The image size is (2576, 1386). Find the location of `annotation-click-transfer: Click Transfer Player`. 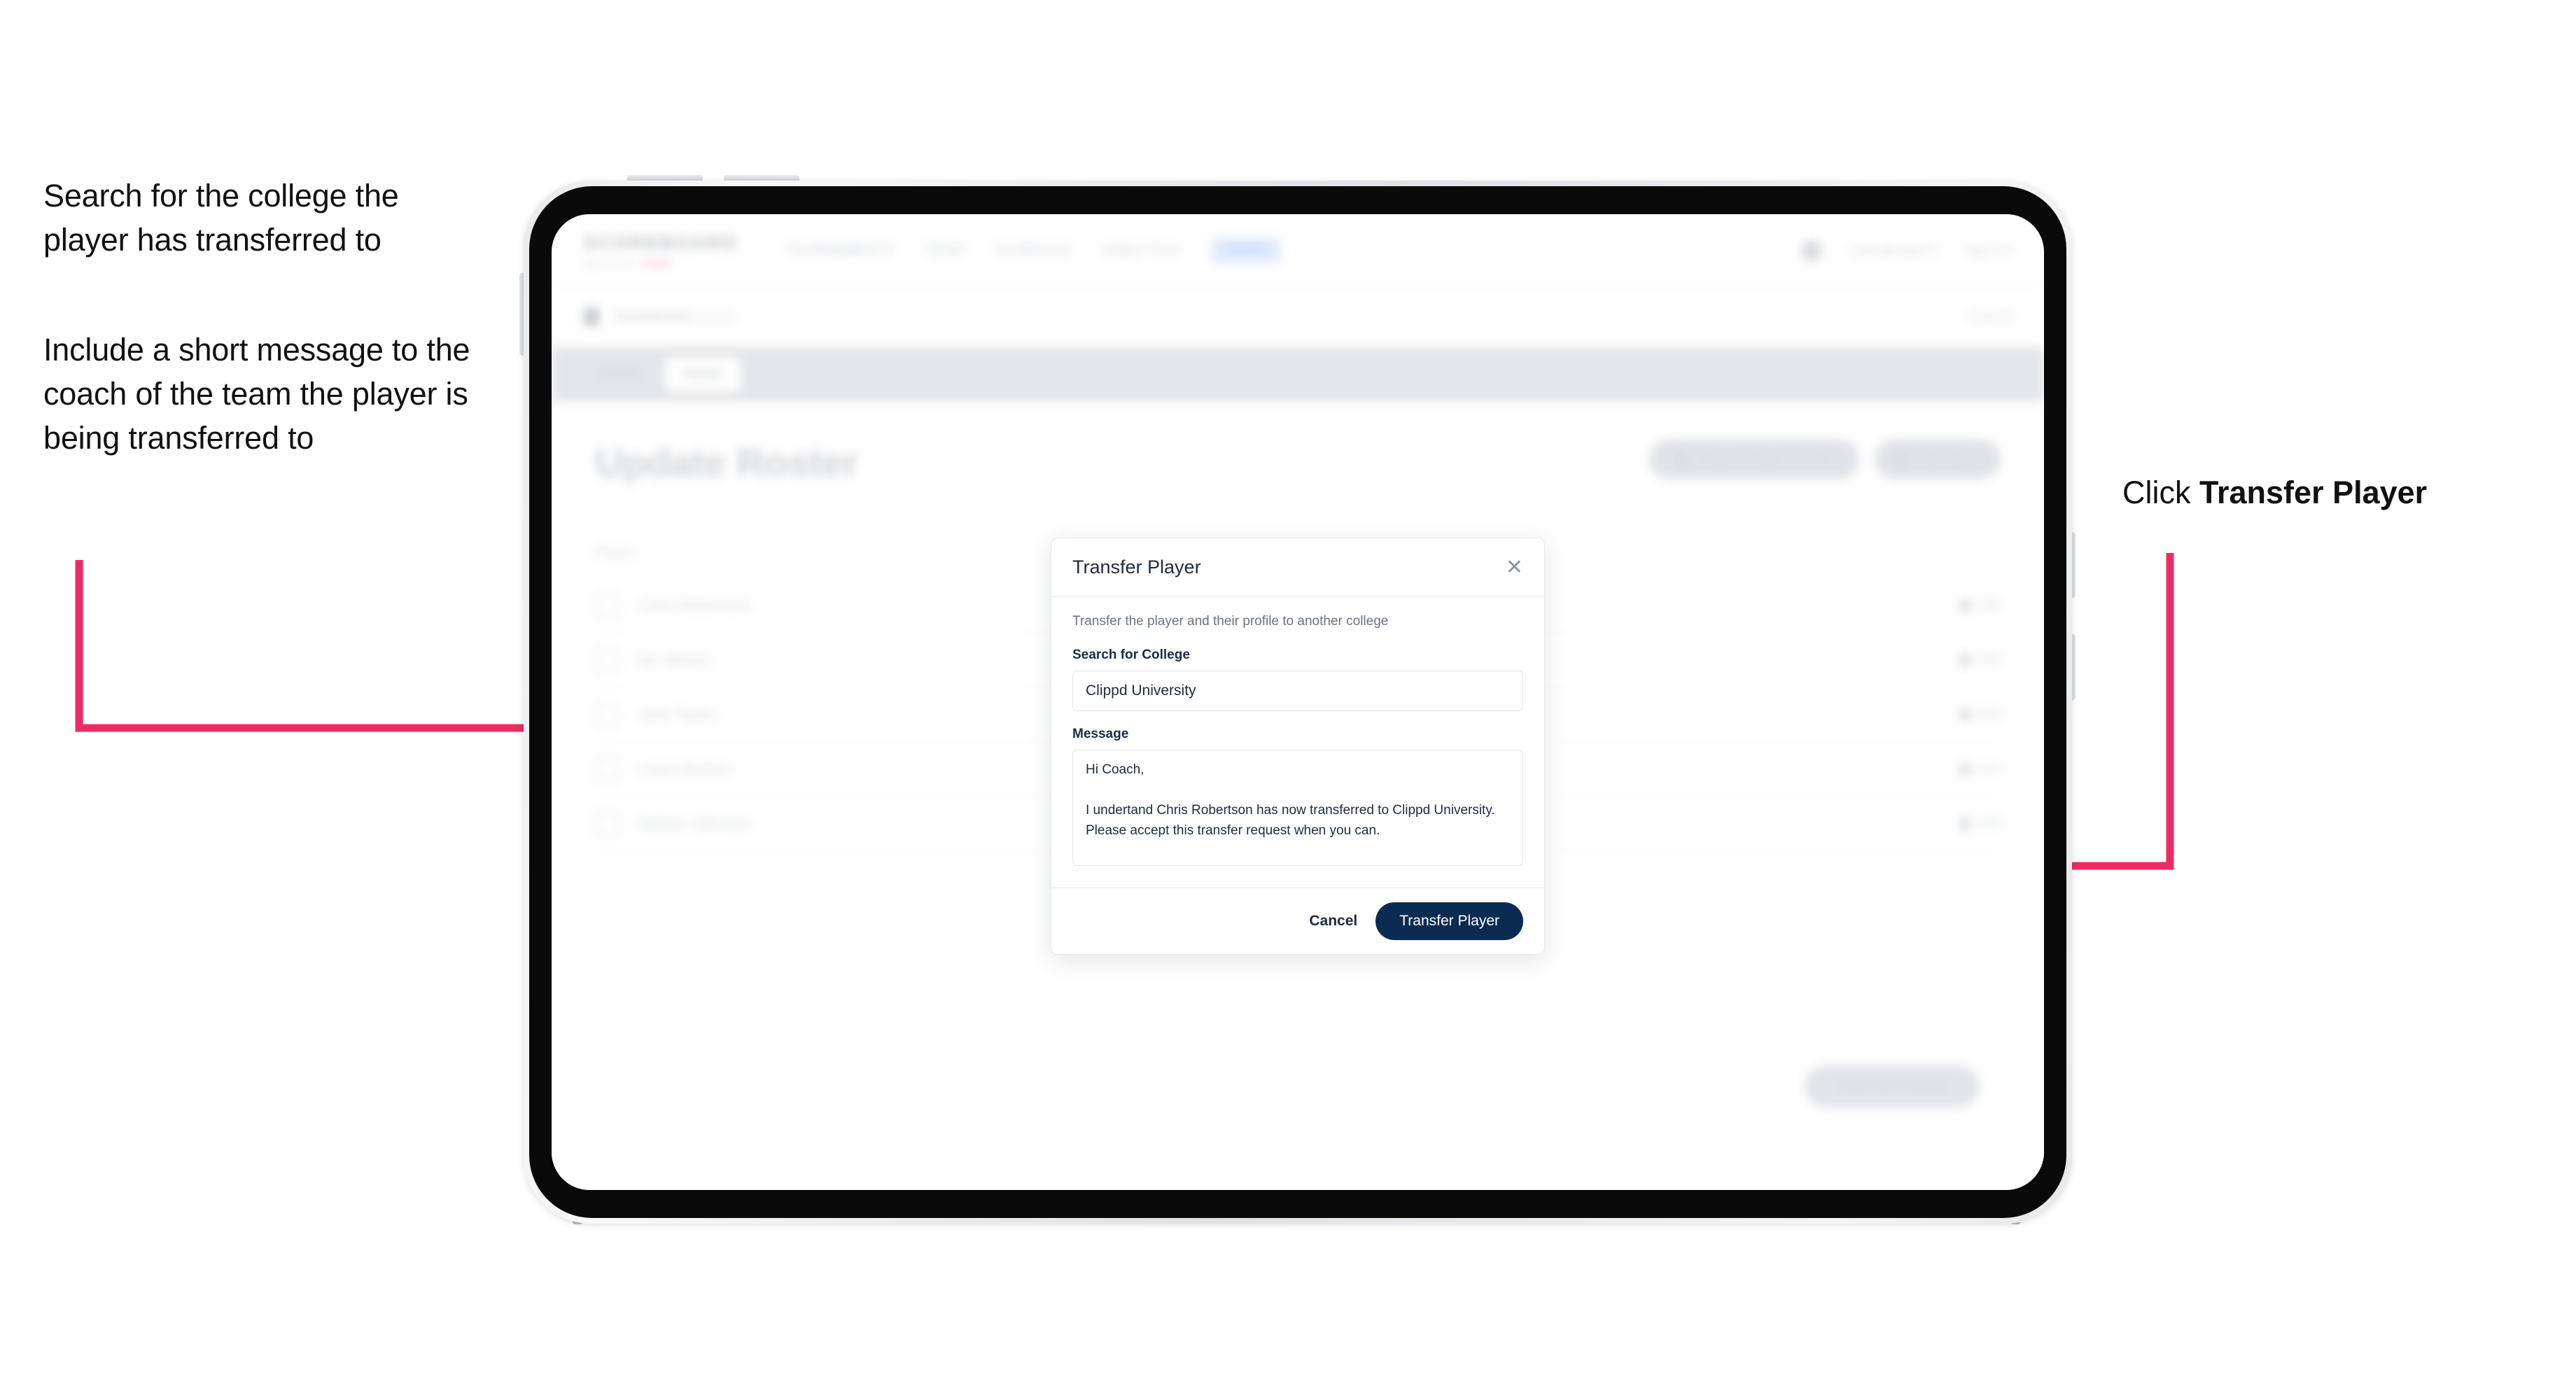

annotation-click-transfer: Click Transfer Player is located at coordinates (2339, 492).